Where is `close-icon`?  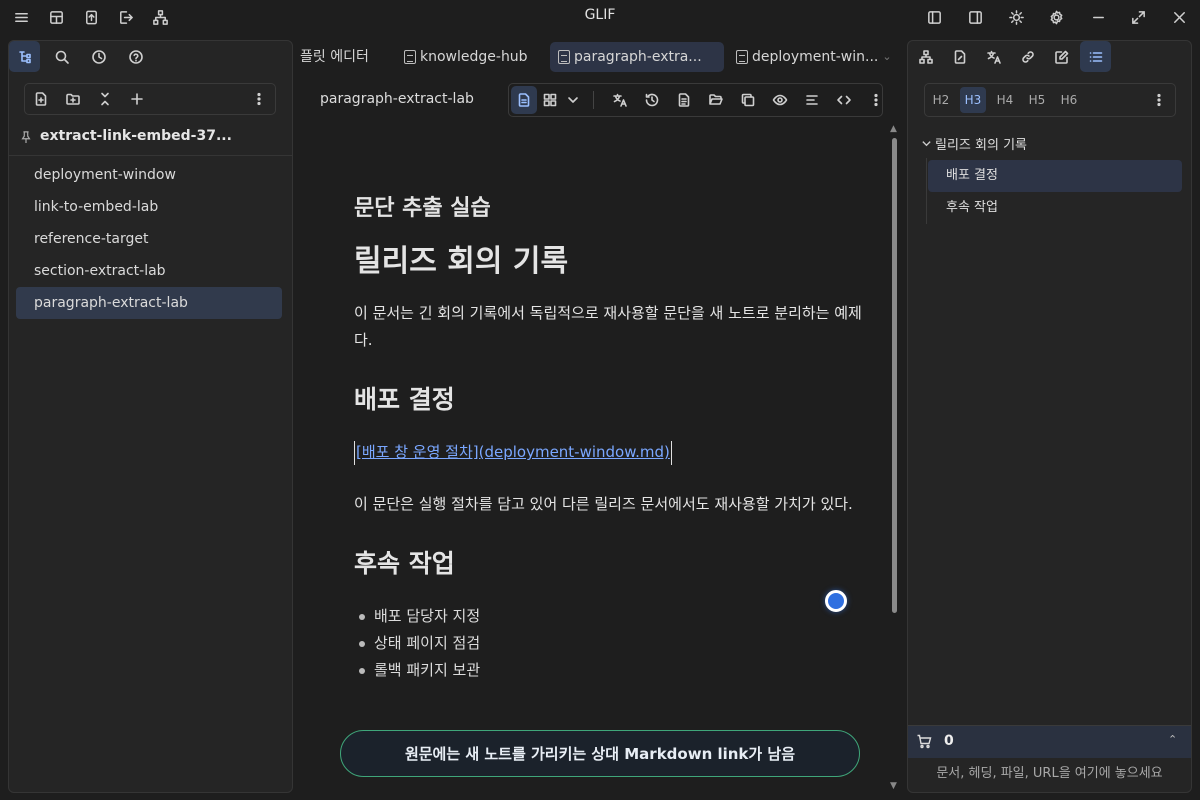 close-icon is located at coordinates (1179, 17).